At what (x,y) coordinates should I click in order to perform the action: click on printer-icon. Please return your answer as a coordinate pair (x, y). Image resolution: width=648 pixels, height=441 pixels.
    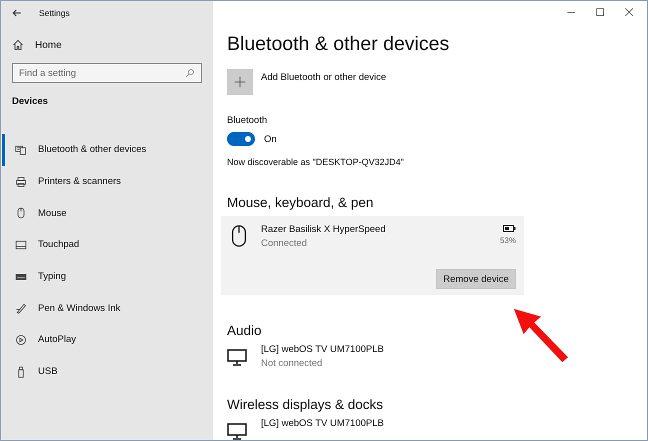
    Looking at the image, I should click on (21, 182).